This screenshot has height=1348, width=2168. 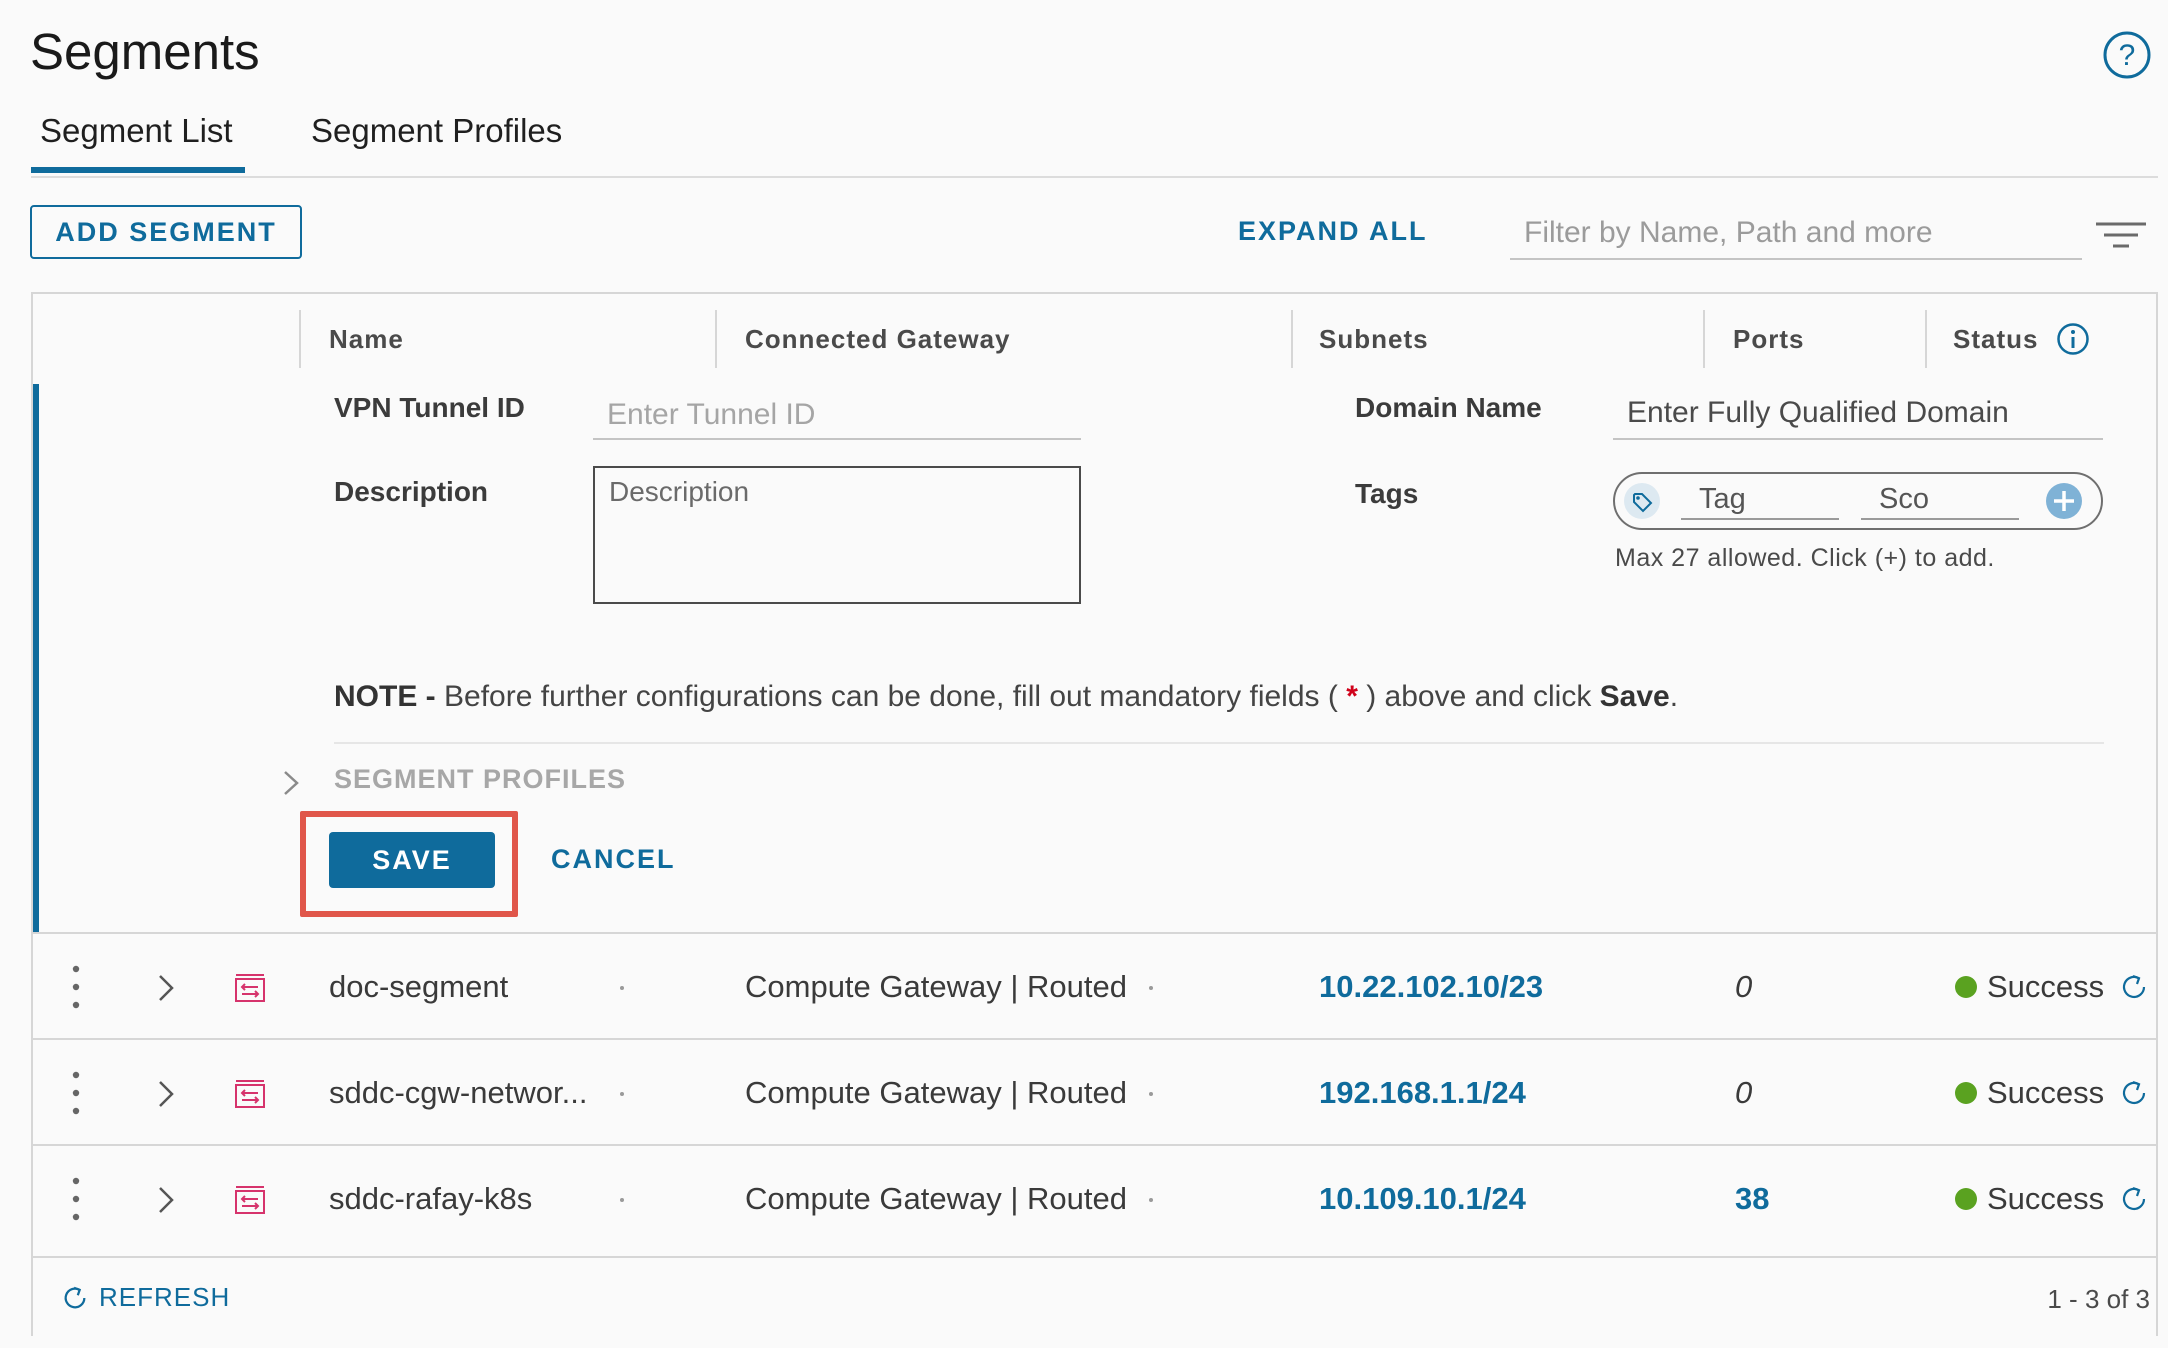 I want to click on cancel-button: CANCEL, so click(x=613, y=859).